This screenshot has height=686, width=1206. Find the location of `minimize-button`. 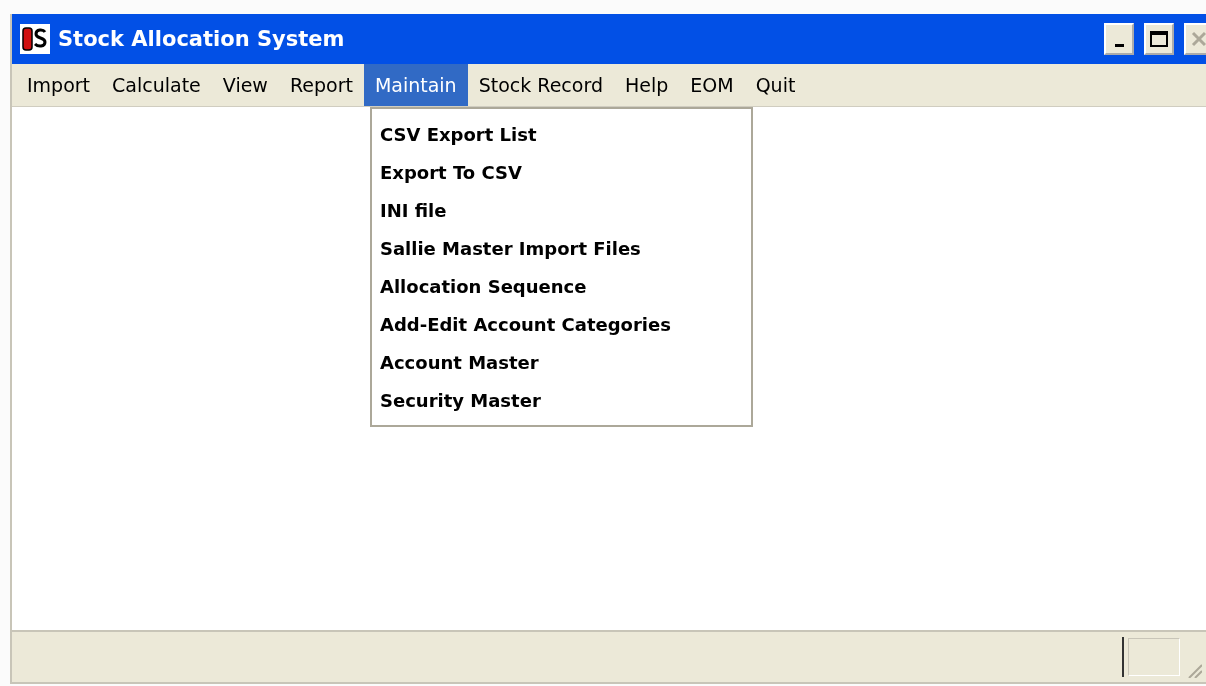

minimize-button is located at coordinates (1119, 39).